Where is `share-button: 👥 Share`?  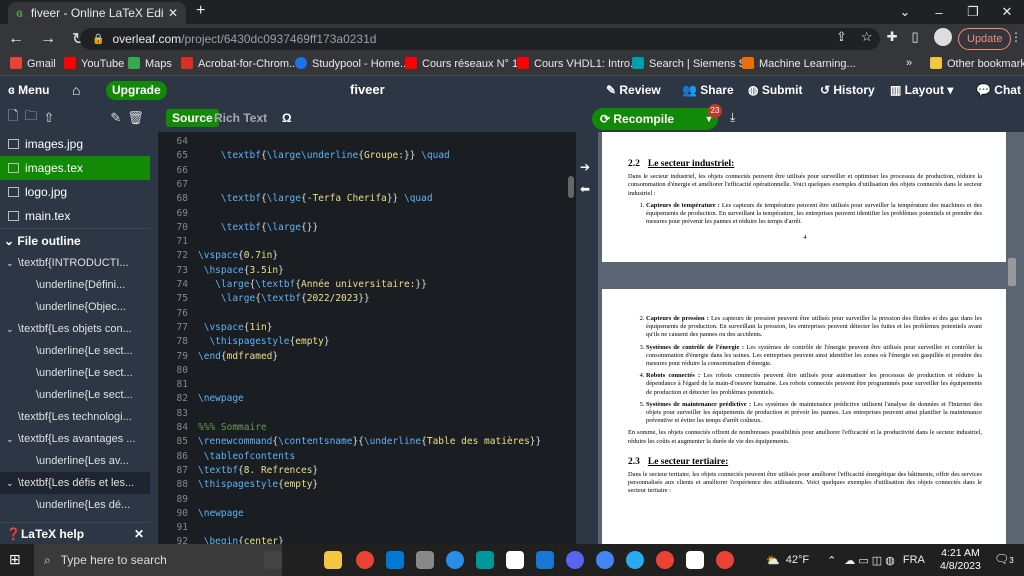 share-button: 👥 Share is located at coordinates (708, 90).